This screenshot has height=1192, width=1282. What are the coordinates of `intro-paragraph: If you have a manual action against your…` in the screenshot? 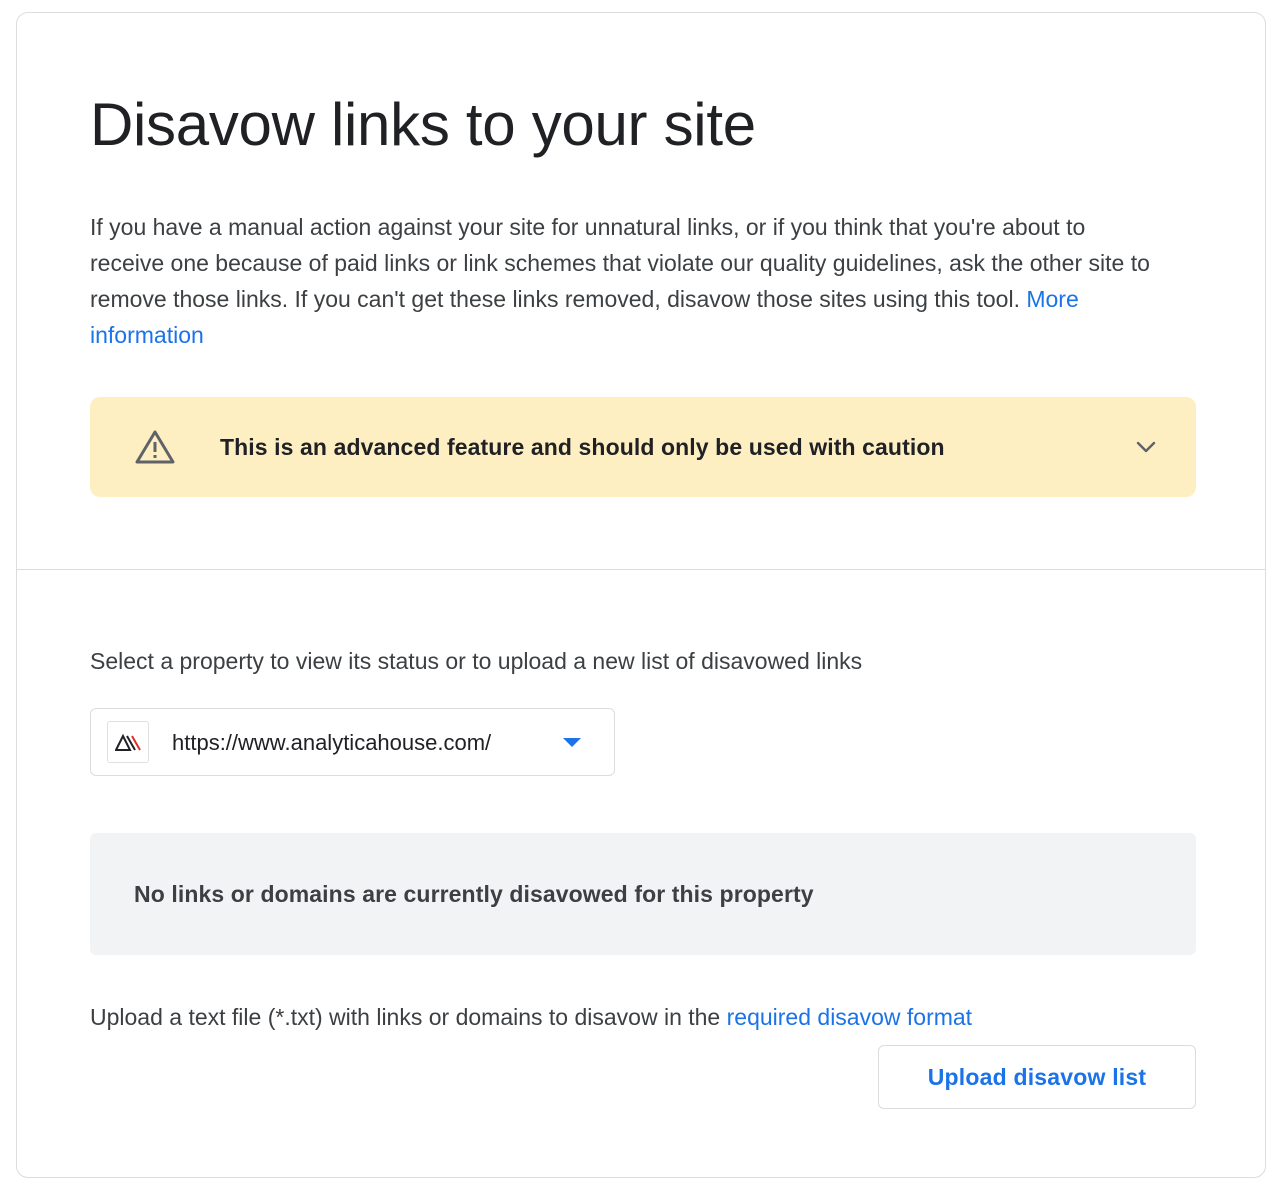 It's located at (620, 281).